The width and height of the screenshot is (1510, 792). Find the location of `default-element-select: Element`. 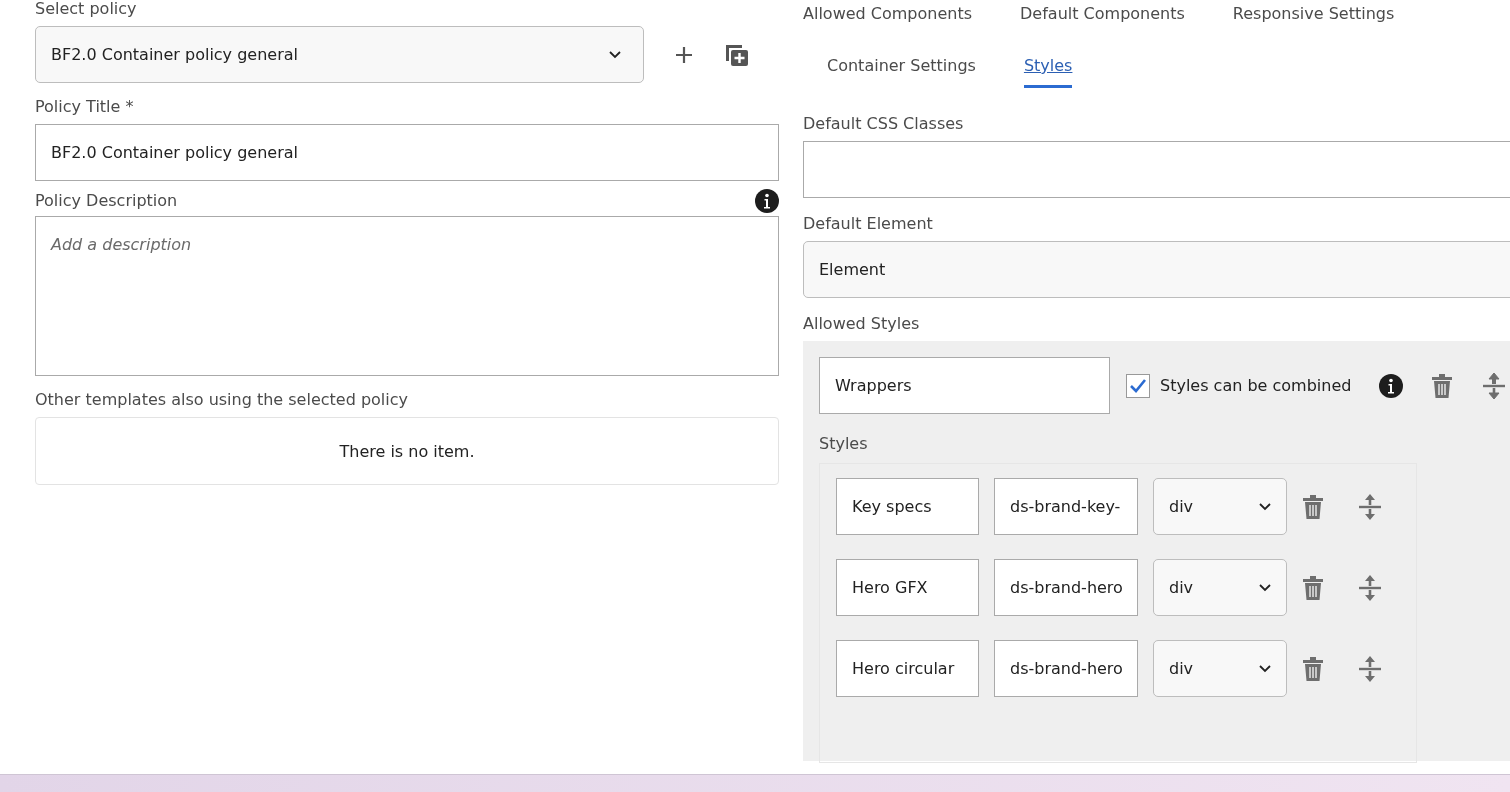

default-element-select: Element is located at coordinates (1156, 269).